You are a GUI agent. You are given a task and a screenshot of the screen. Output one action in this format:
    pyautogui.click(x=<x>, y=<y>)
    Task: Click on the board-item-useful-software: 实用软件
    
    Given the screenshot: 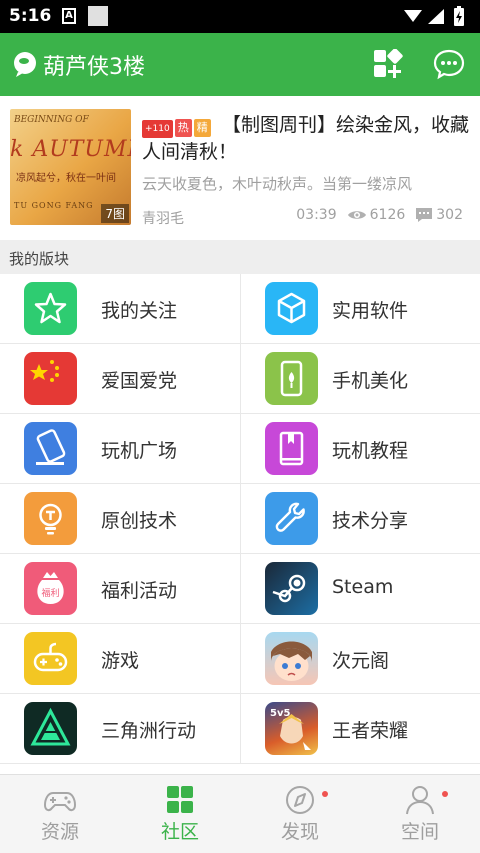 What is the action you would take?
    pyautogui.click(x=360, y=309)
    